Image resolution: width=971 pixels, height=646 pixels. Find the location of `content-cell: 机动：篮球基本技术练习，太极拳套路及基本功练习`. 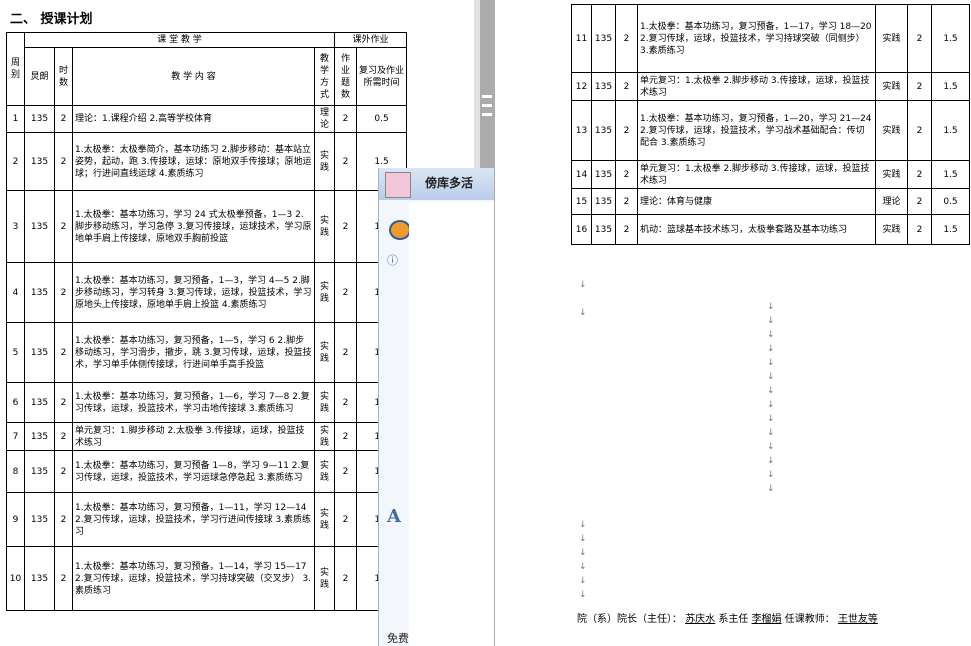

content-cell: 机动：篮球基本技术练习，太极拳套路及基本功练习 is located at coordinates (756, 229).